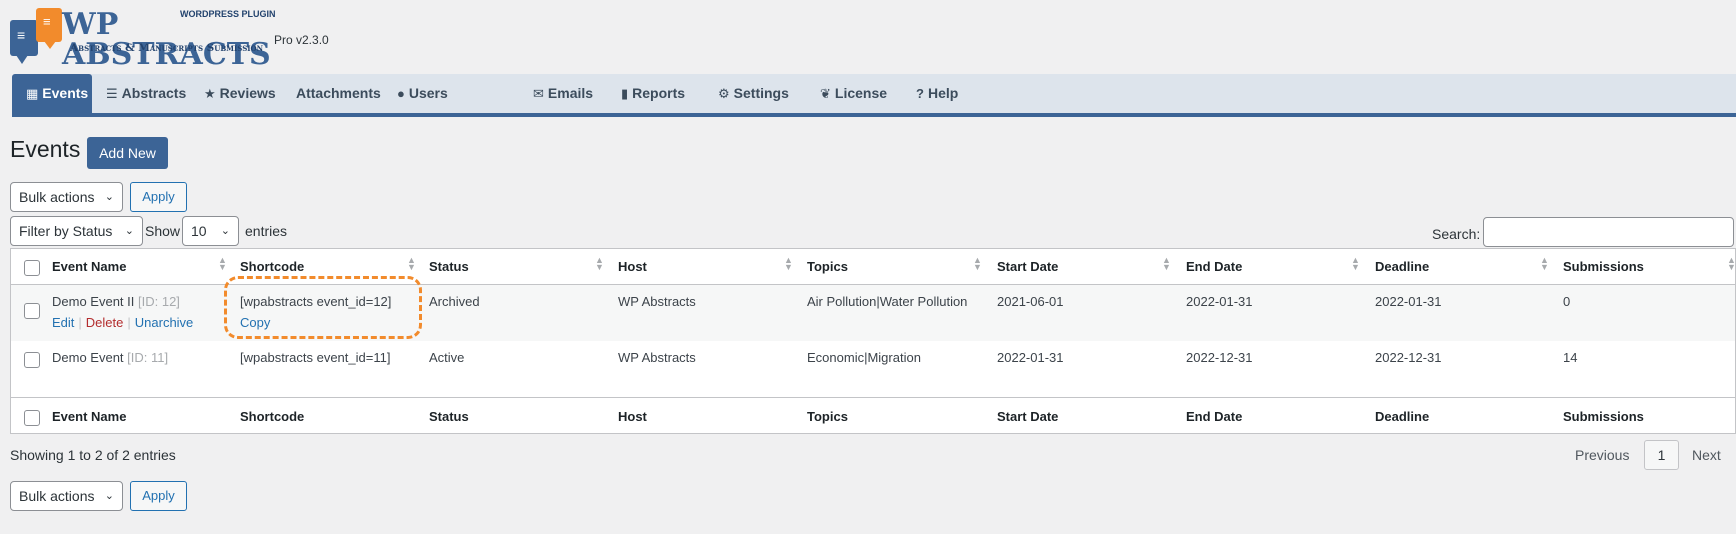 This screenshot has height=534, width=1736. What do you see at coordinates (920, 93) in the screenshot?
I see `help-icon: ?` at bounding box center [920, 93].